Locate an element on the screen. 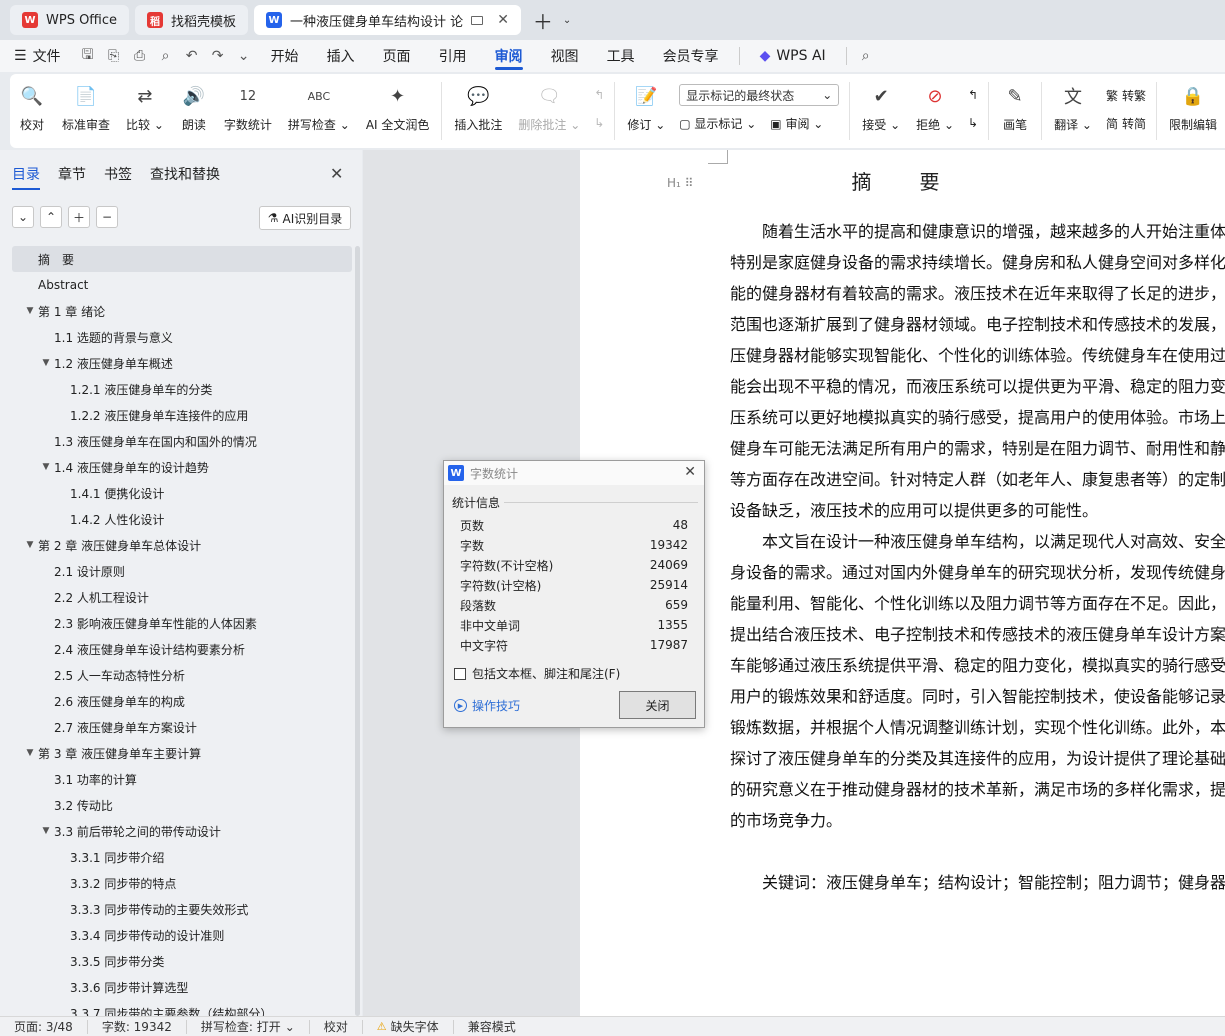 The height and width of the screenshot is (1036, 1225). accept-button: ✔ 接受 ⌄ is located at coordinates (881, 107).